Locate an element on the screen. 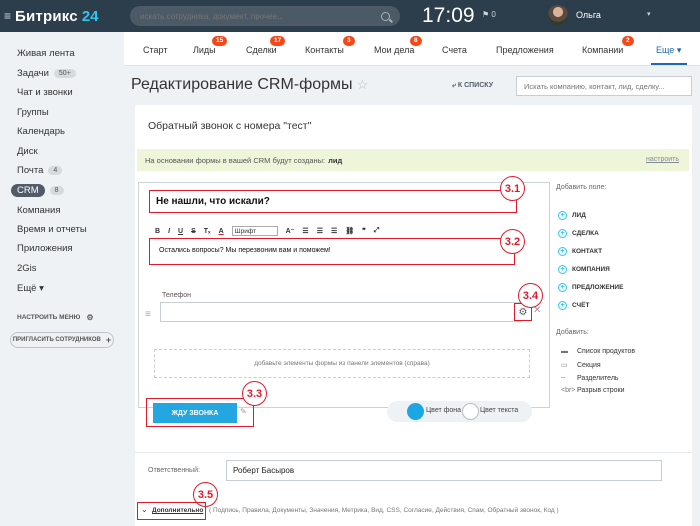  add-field-title: Добавить поле: is located at coordinates (581, 187).